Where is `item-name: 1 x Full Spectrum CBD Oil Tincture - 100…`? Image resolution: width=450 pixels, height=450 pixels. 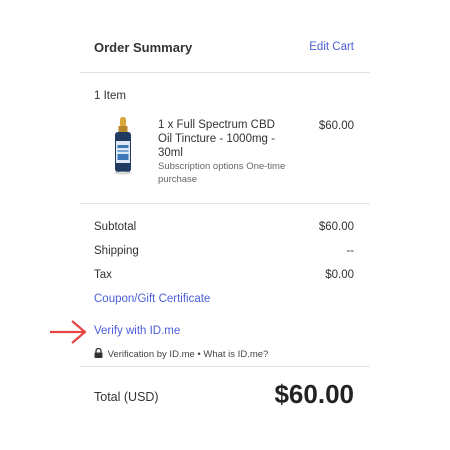
item-name: 1 x Full Spectrum CBD Oil Tincture - 100… is located at coordinates (216, 139).